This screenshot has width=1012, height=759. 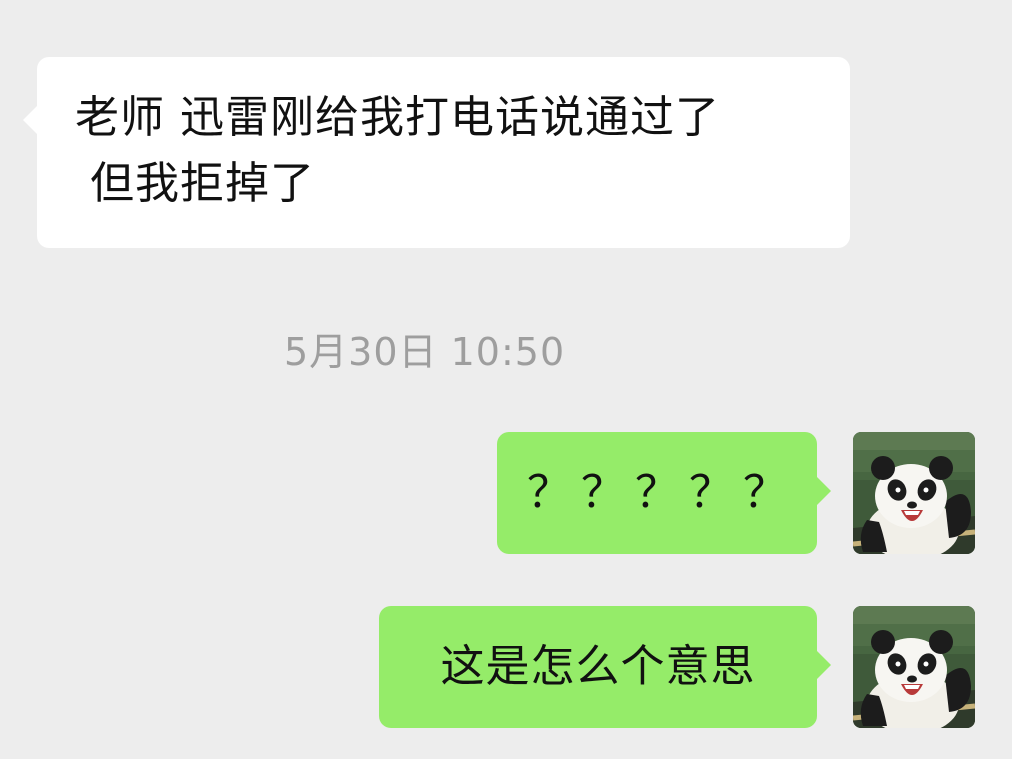 What do you see at coordinates (425, 352) in the screenshot?
I see `message-timestamp: 5月30日 10:50` at bounding box center [425, 352].